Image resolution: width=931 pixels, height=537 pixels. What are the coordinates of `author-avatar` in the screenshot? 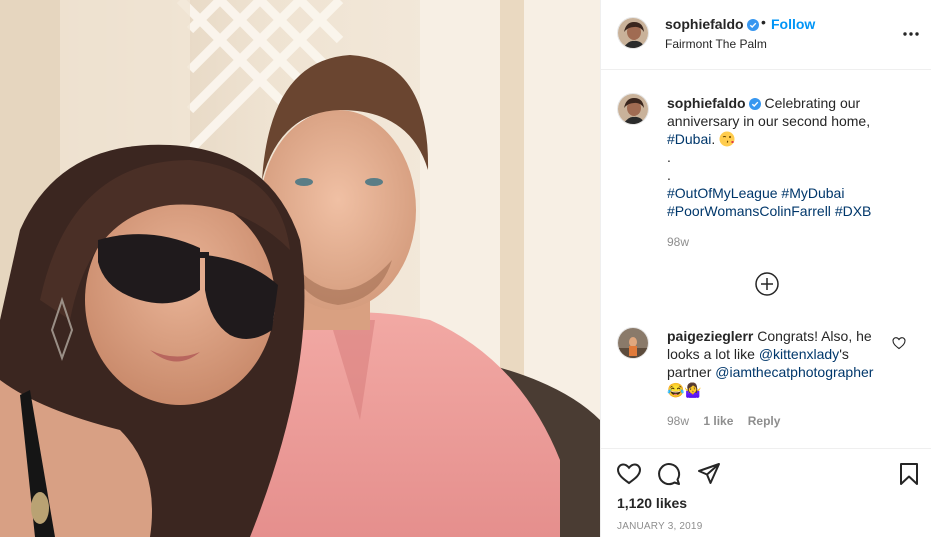 It's located at (633, 33).